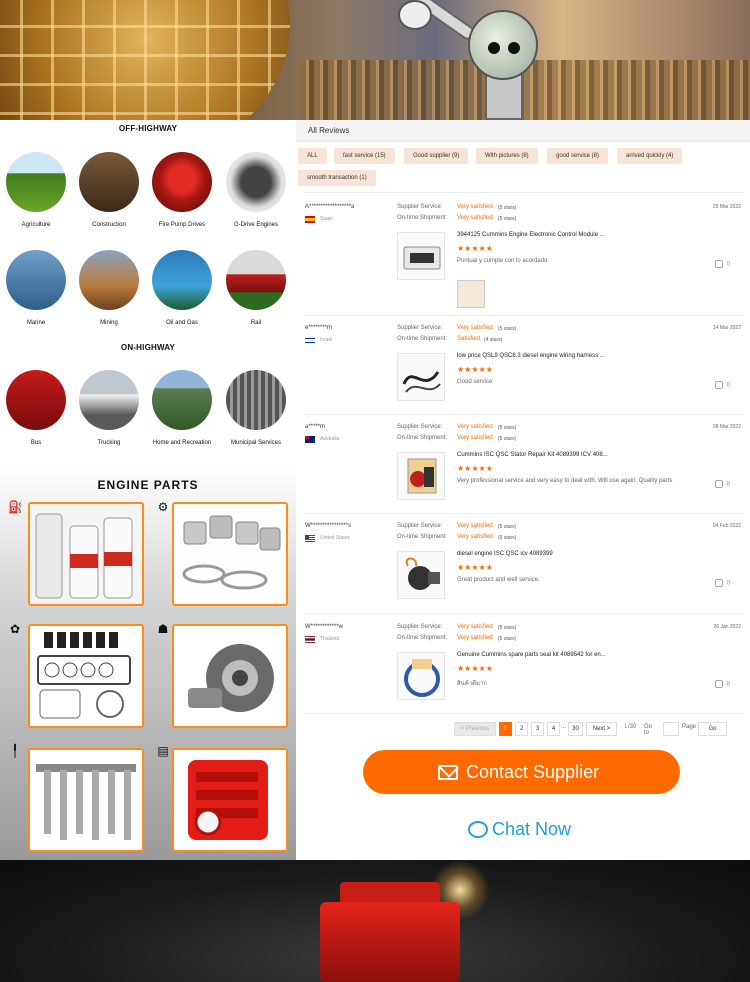 This screenshot has height=982, width=750. I want to click on category-label: Marine, so click(36, 323).